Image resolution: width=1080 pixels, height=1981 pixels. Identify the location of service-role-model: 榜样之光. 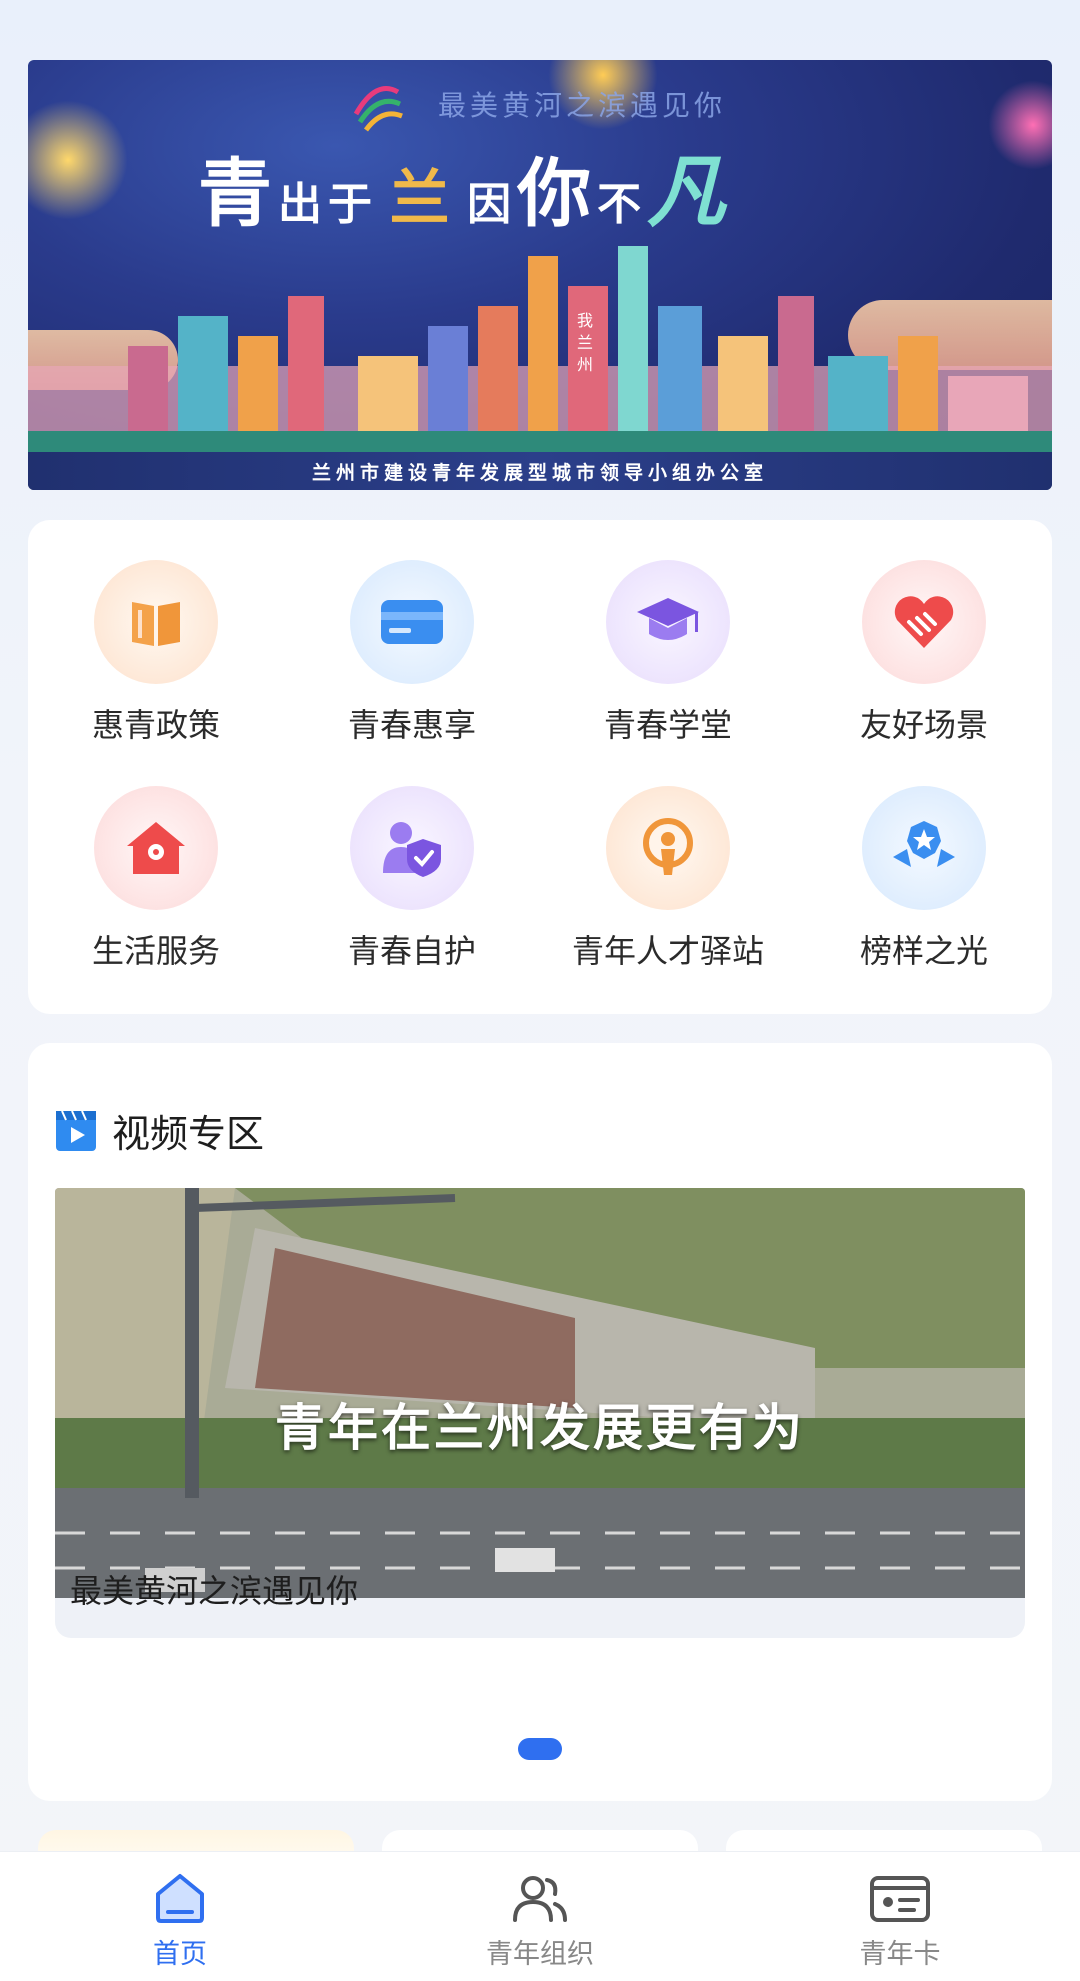
(924, 899).